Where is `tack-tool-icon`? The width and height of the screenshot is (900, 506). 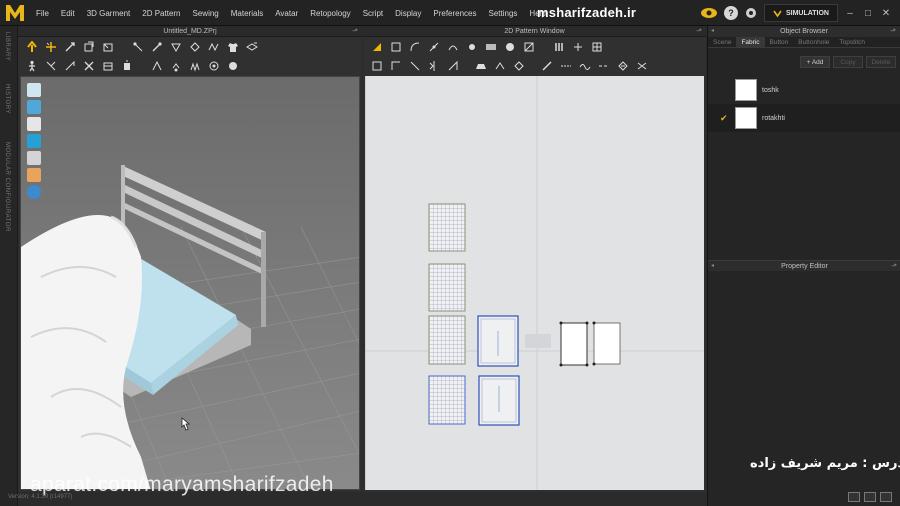
tack-tool-icon is located at coordinates (51, 65).